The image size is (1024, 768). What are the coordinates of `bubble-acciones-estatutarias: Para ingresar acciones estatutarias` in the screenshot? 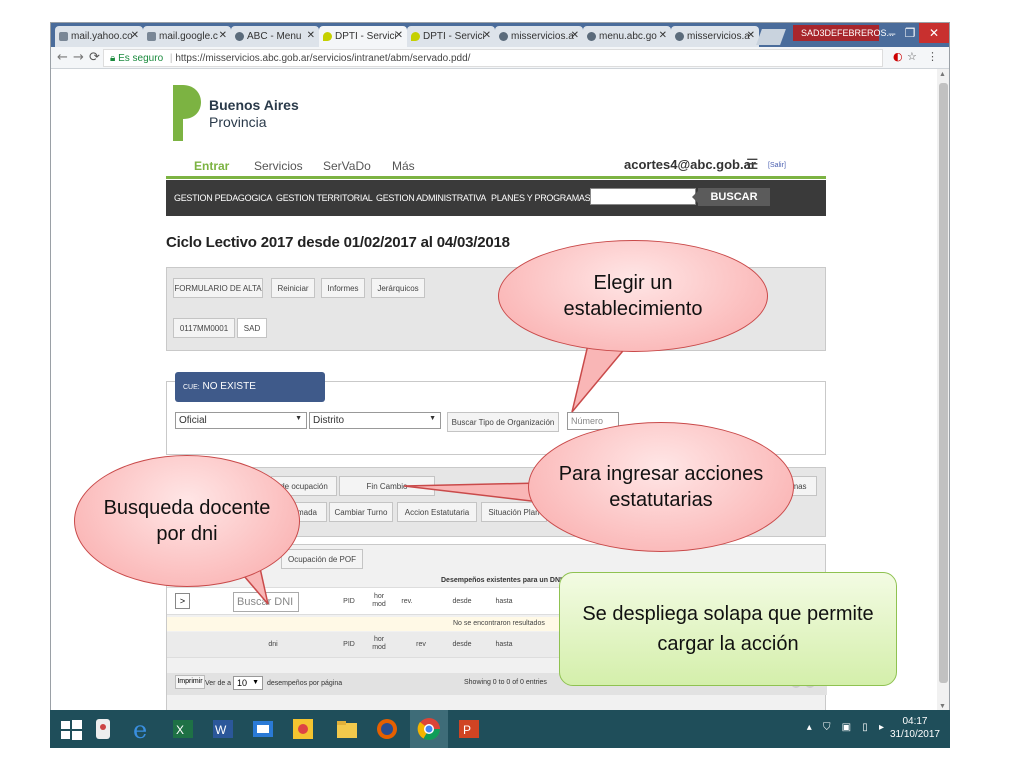 It's located at (661, 487).